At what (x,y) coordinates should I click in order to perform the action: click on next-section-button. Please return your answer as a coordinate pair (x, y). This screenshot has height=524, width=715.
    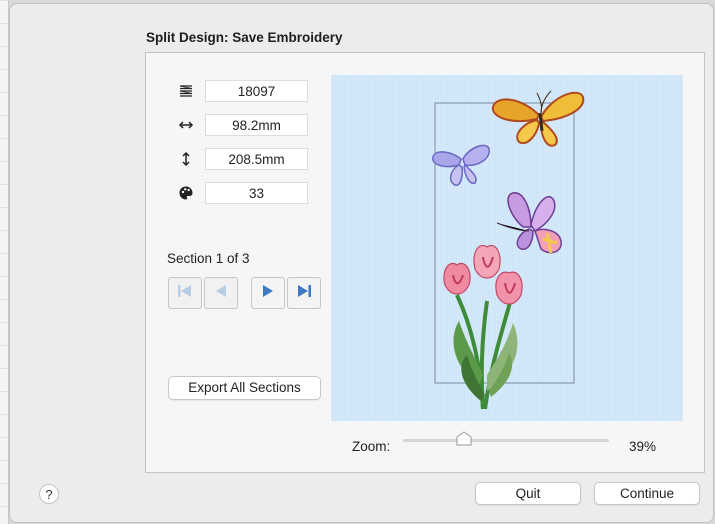
    Looking at the image, I should click on (268, 293).